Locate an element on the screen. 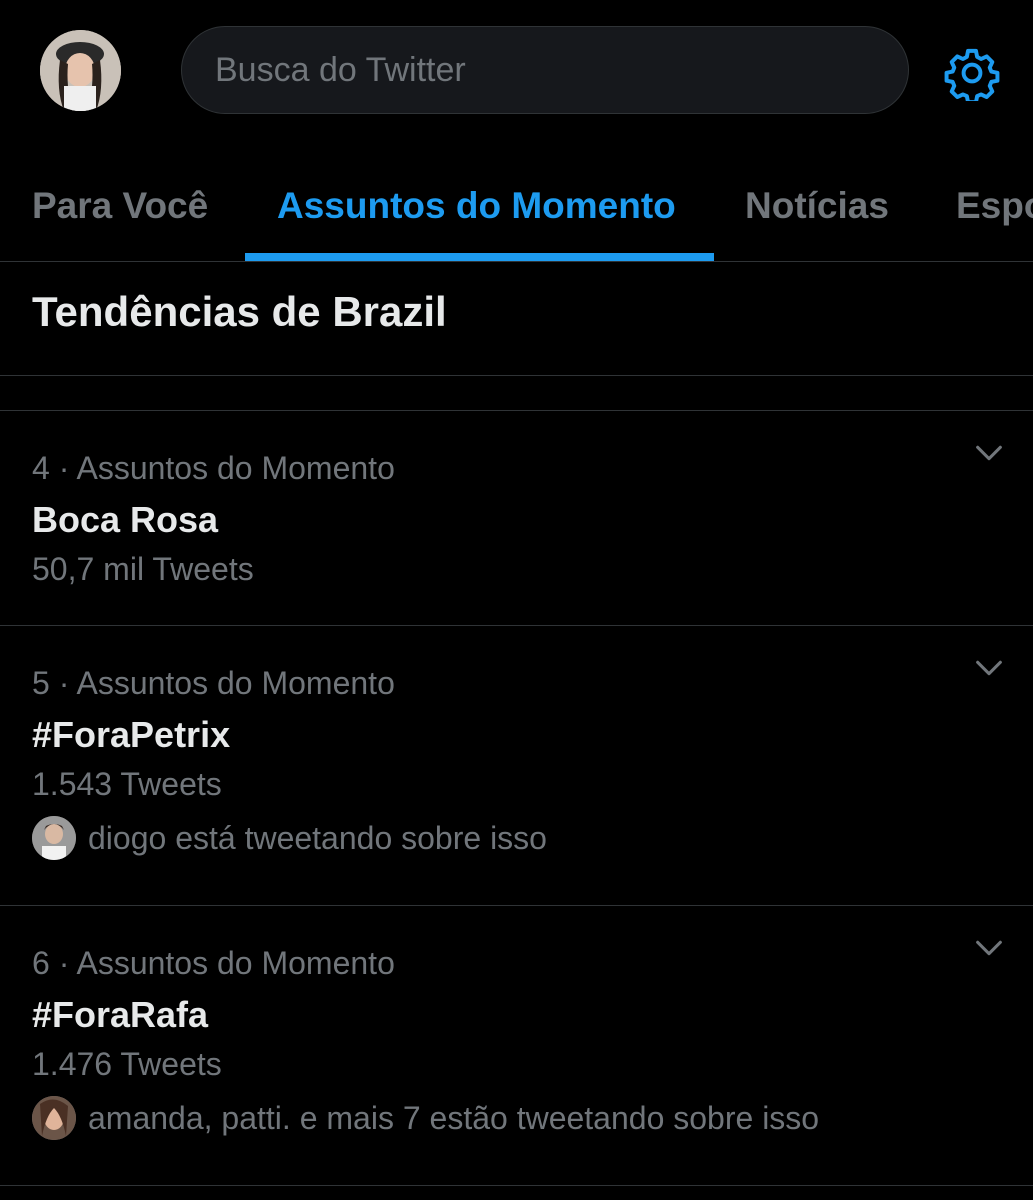  tab-para-voce: Para Você is located at coordinates (120, 205).